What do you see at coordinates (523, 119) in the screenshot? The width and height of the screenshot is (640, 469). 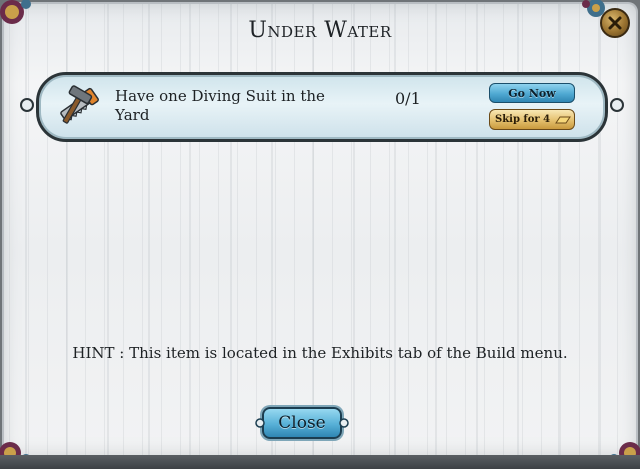 I see `skip-label: Skip for 4` at bounding box center [523, 119].